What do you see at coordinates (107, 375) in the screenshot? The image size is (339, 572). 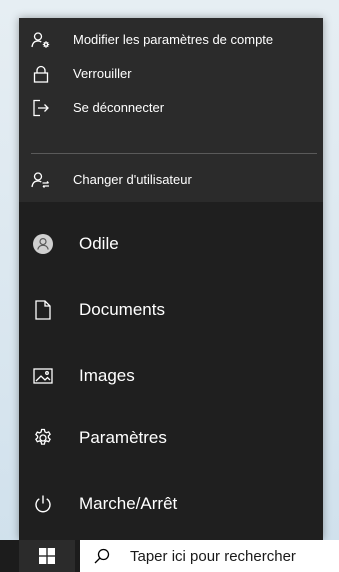 I see `images-label: Images` at bounding box center [107, 375].